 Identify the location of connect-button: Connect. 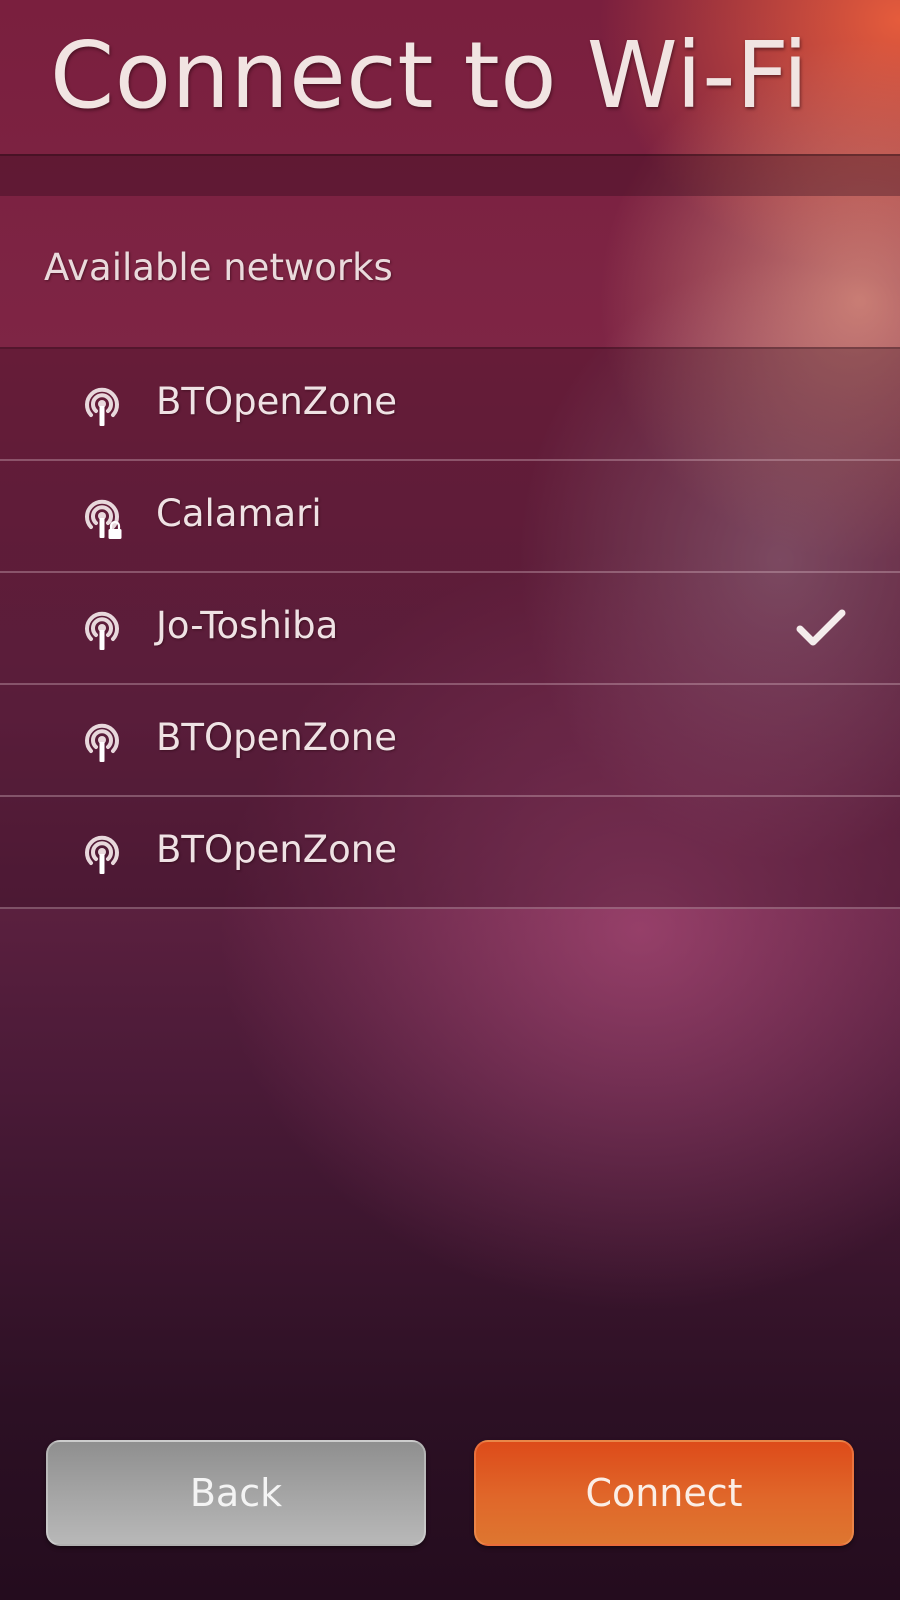
(664, 1493).